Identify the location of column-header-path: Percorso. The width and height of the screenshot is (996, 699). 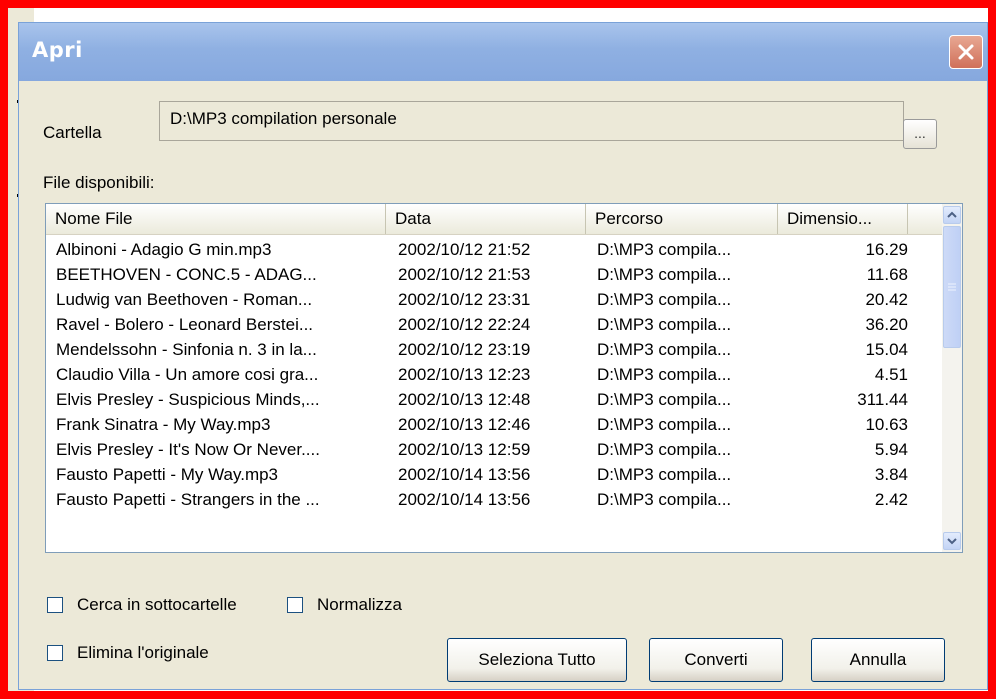
(682, 219).